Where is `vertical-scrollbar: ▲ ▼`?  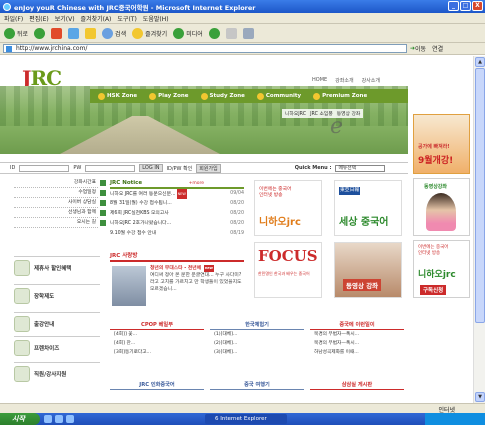
vertical-scrollbar: ▲ ▼ is located at coordinates (479, 229).